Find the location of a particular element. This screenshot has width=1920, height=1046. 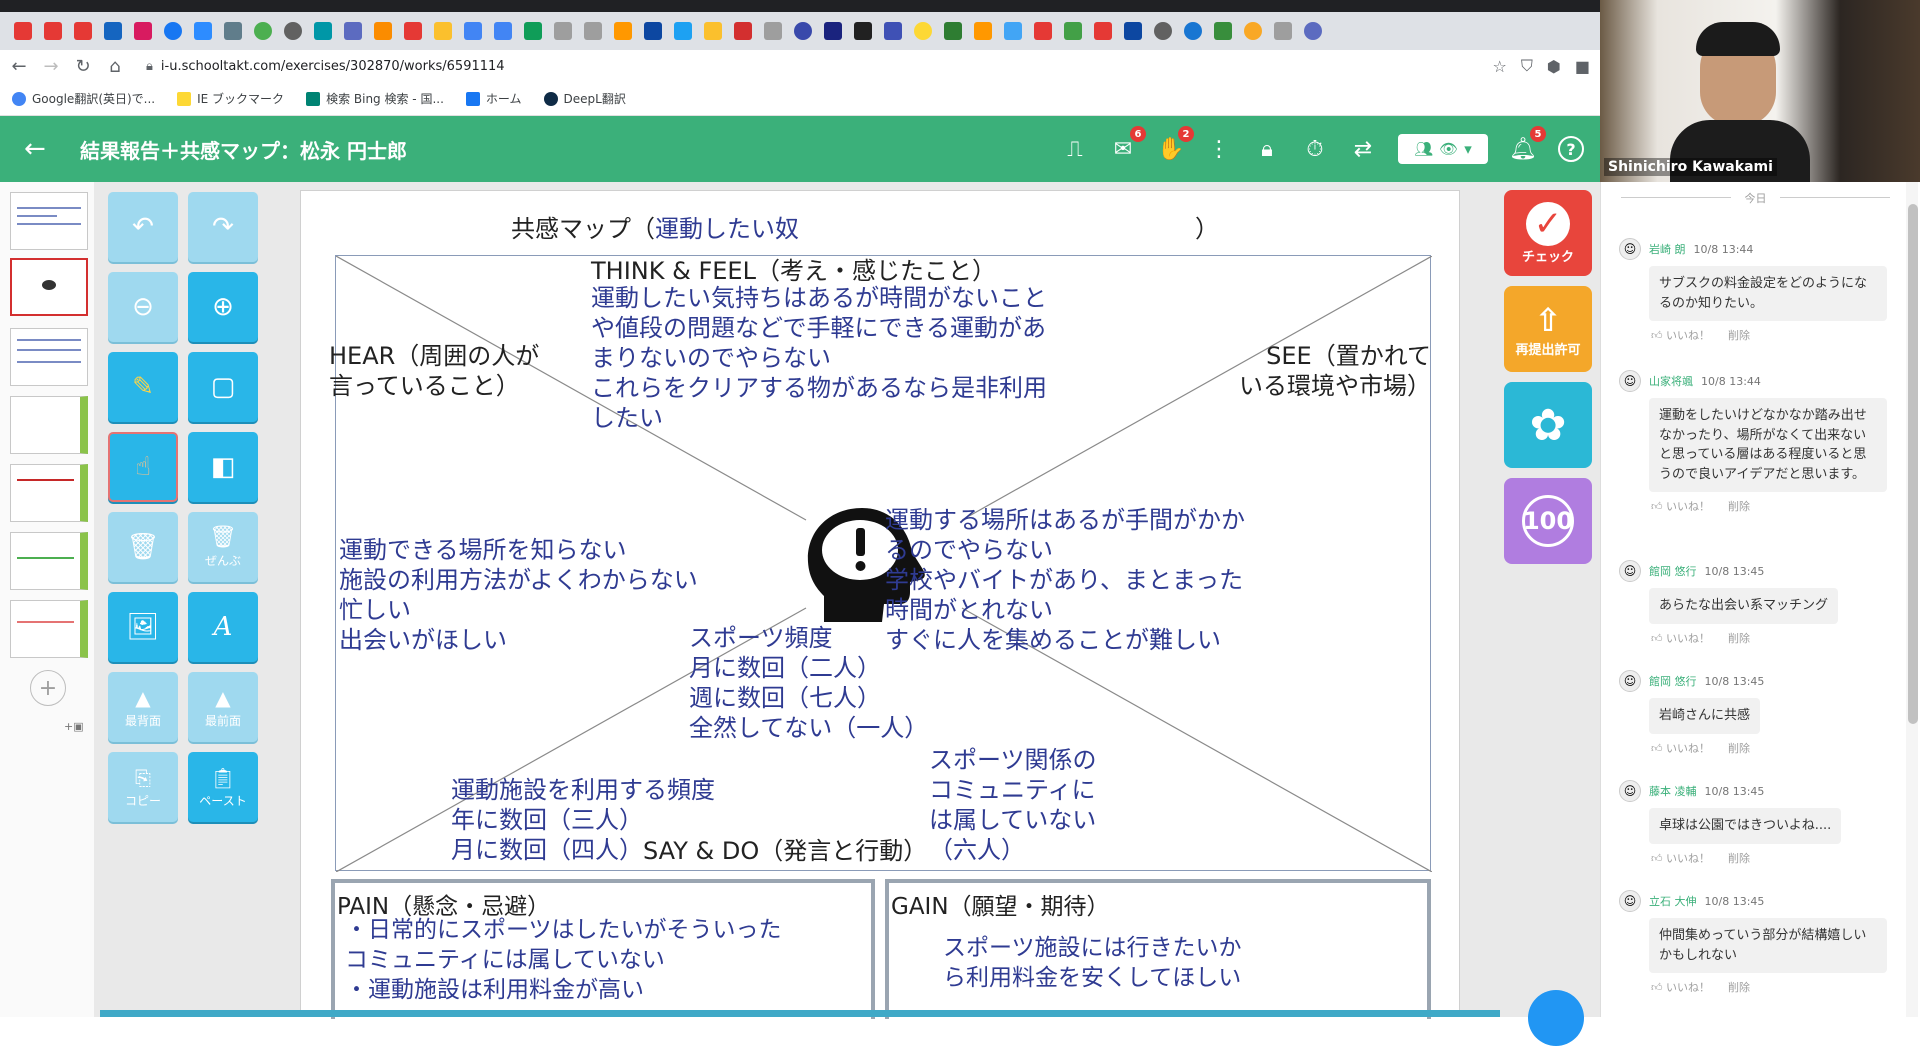

view-mode-toggle: 👥︎ 👁︎ ▾ is located at coordinates (1443, 149).